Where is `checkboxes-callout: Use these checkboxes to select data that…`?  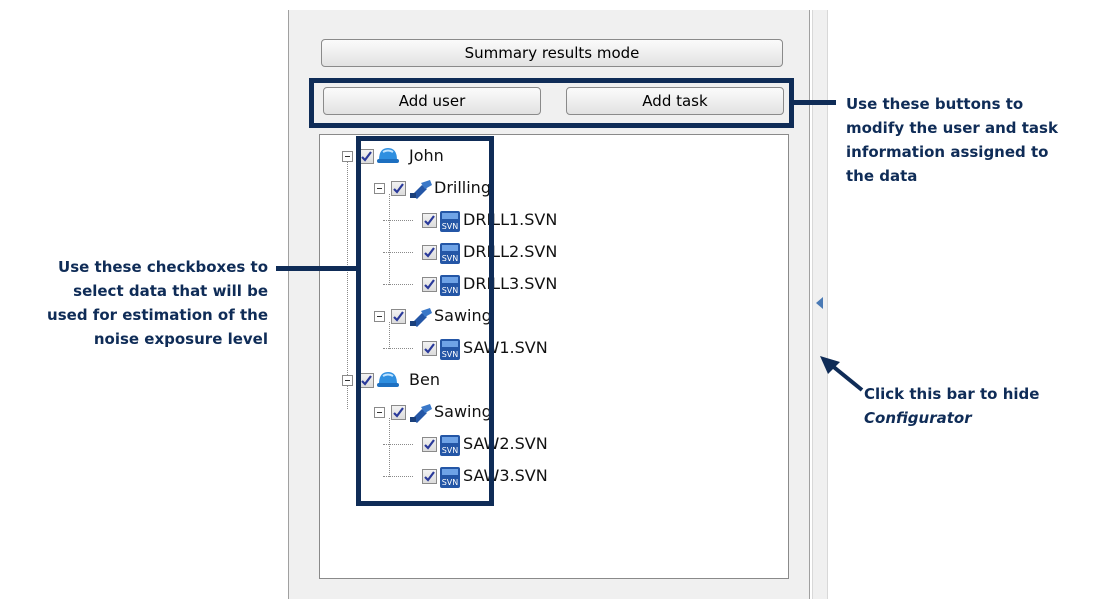 checkboxes-callout: Use these checkboxes to select data that… is located at coordinates (134, 303).